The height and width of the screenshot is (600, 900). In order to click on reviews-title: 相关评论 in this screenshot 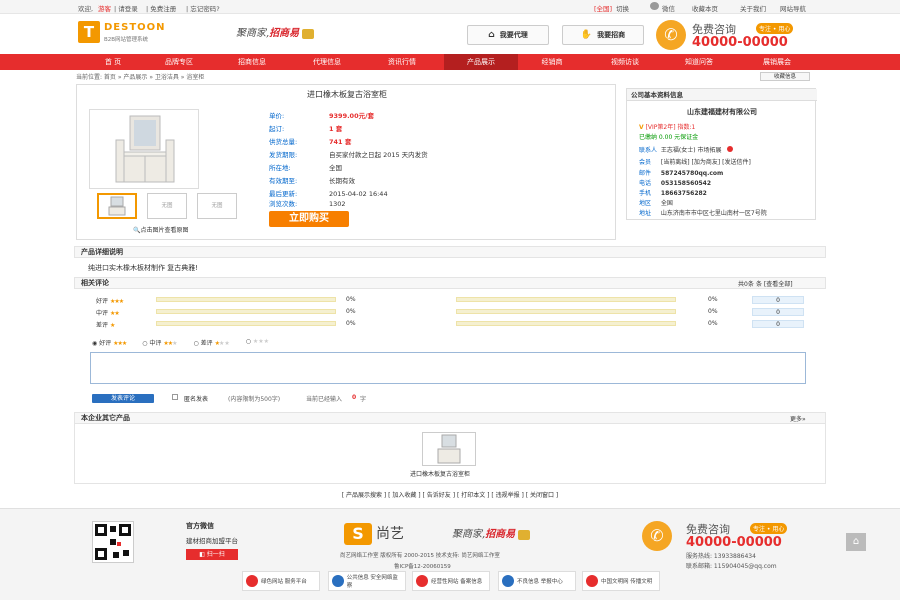, I will do `click(95, 283)`.